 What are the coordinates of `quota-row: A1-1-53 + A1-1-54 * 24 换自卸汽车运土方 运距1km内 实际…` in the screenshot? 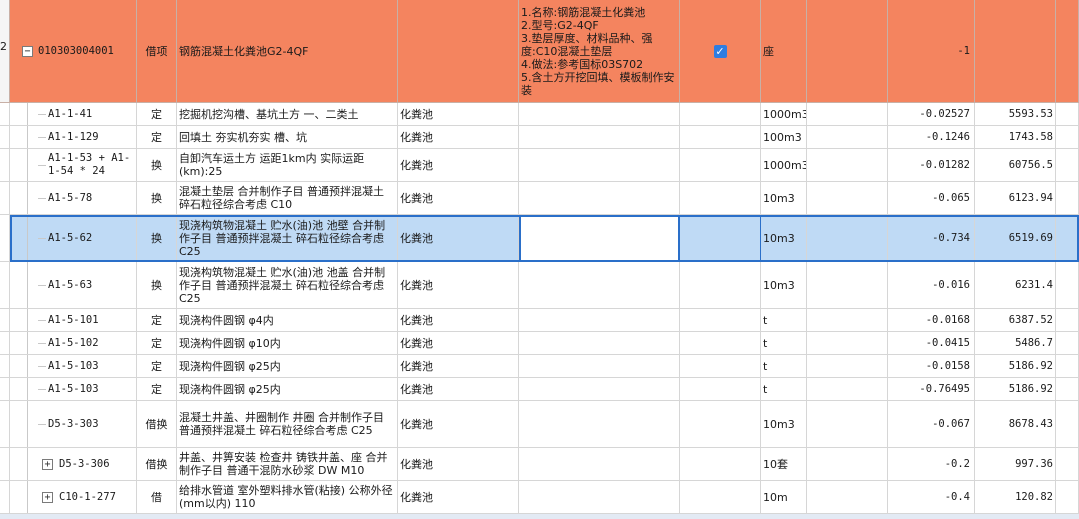 It's located at (539, 165).